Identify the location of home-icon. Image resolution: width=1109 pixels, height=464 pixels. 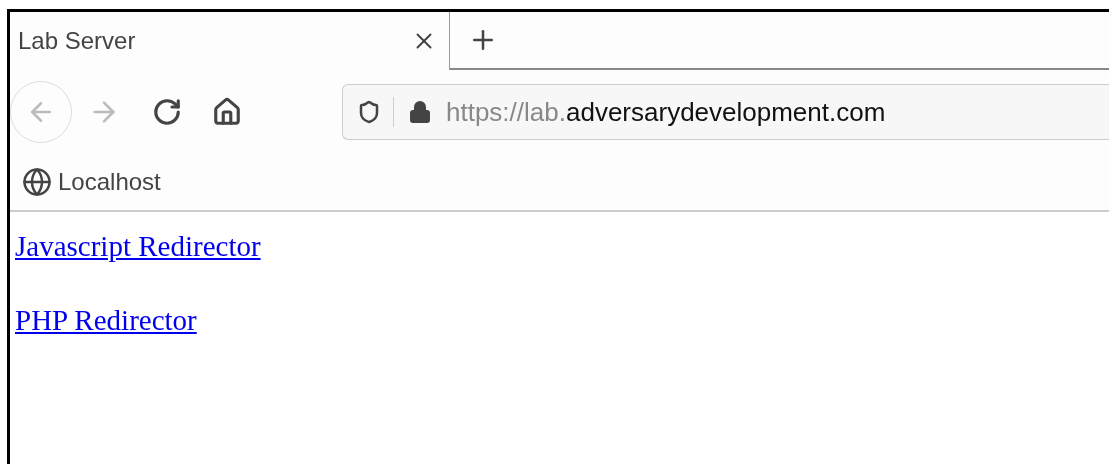
(227, 112).